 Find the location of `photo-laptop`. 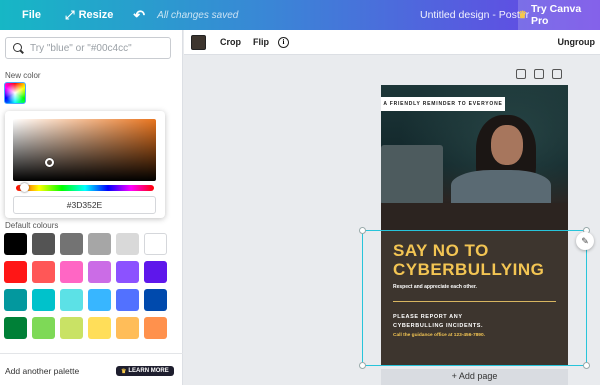

photo-laptop is located at coordinates (412, 175).